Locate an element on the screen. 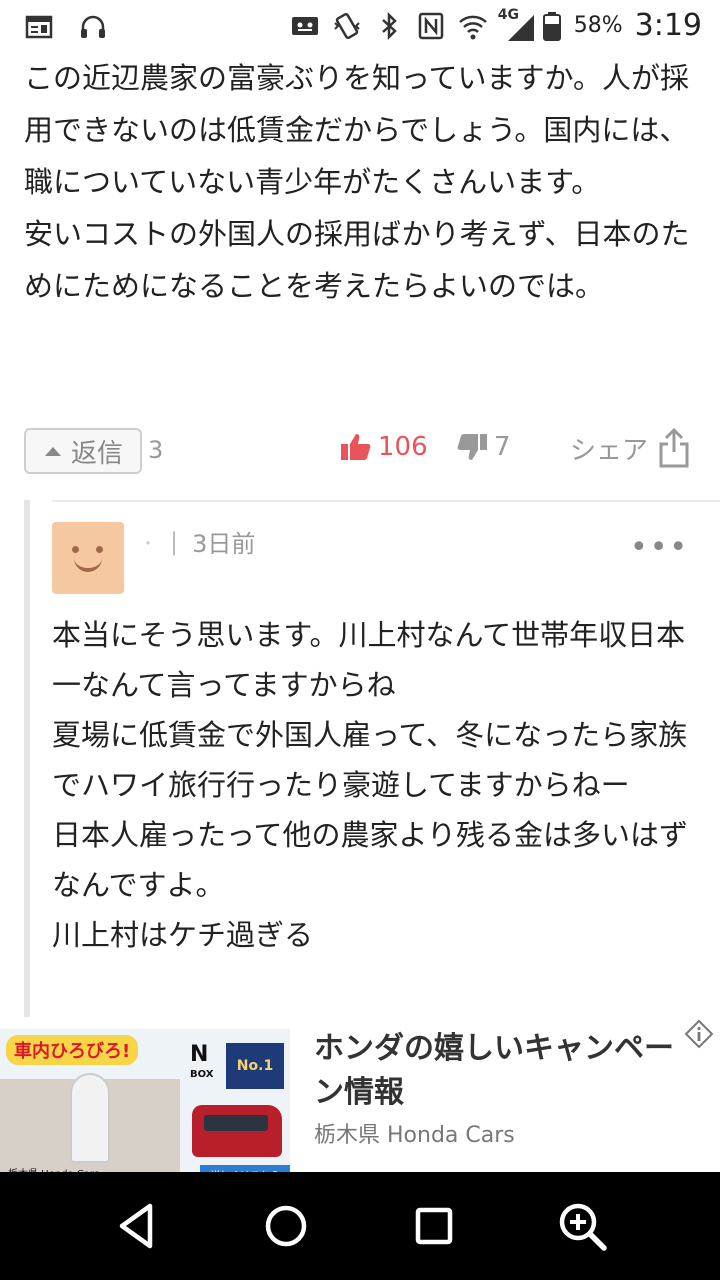  battery-icon is located at coordinates (552, 26).